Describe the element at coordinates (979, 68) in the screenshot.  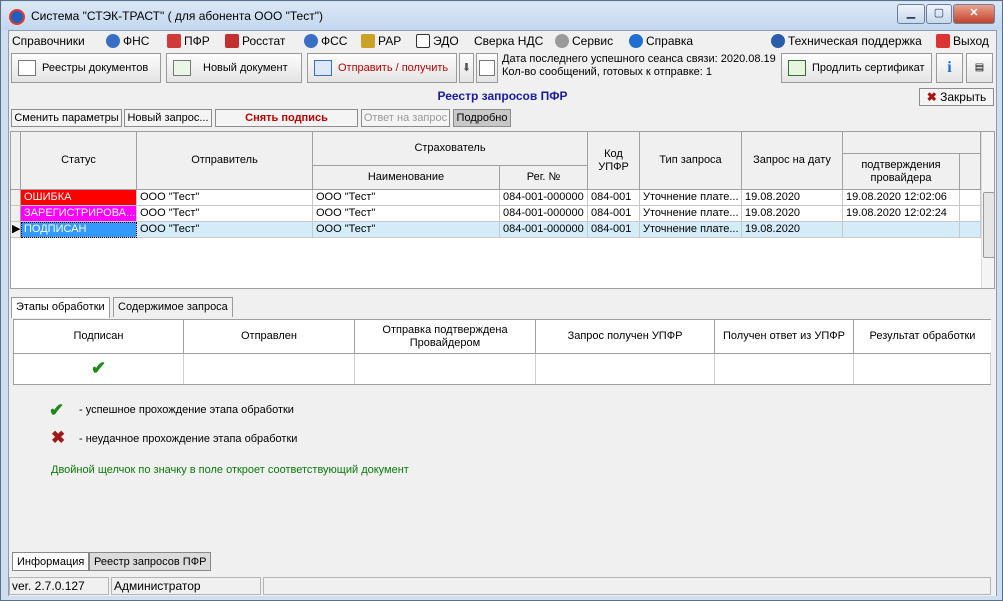
I see `report-icon: ▤` at that location.